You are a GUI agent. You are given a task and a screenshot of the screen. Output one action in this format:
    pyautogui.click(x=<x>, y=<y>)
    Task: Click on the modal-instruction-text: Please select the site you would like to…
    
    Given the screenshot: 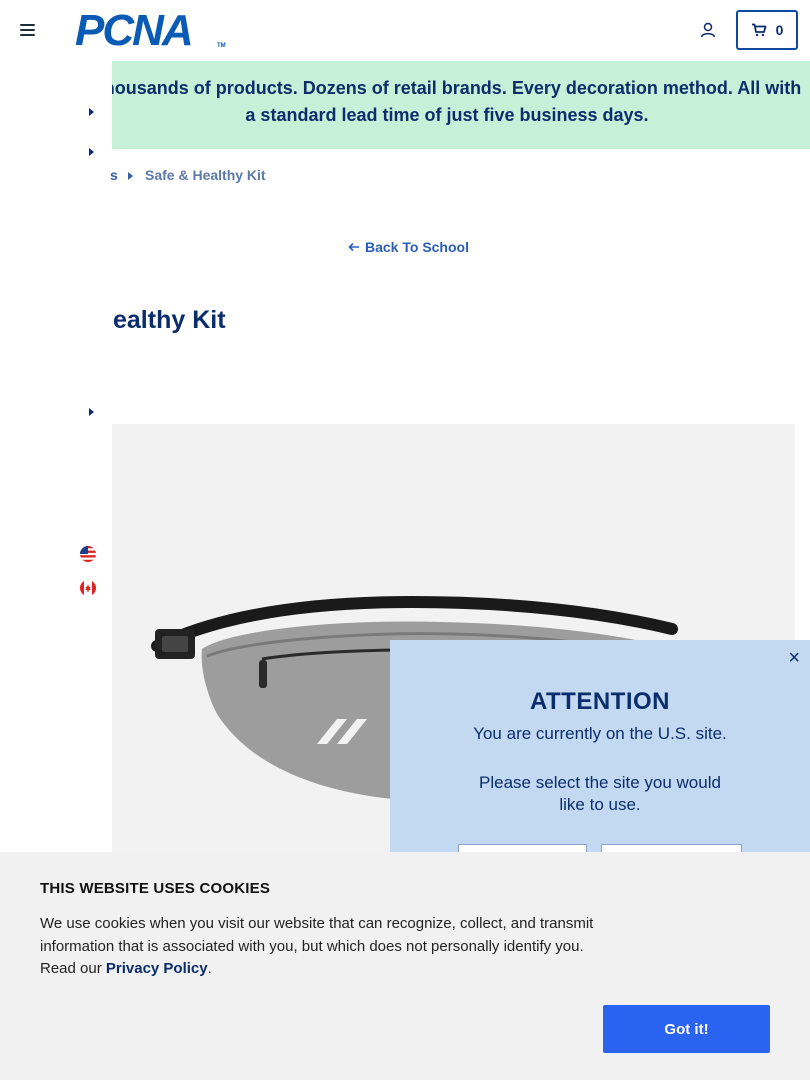 What is the action you would take?
    pyautogui.click(x=600, y=793)
    